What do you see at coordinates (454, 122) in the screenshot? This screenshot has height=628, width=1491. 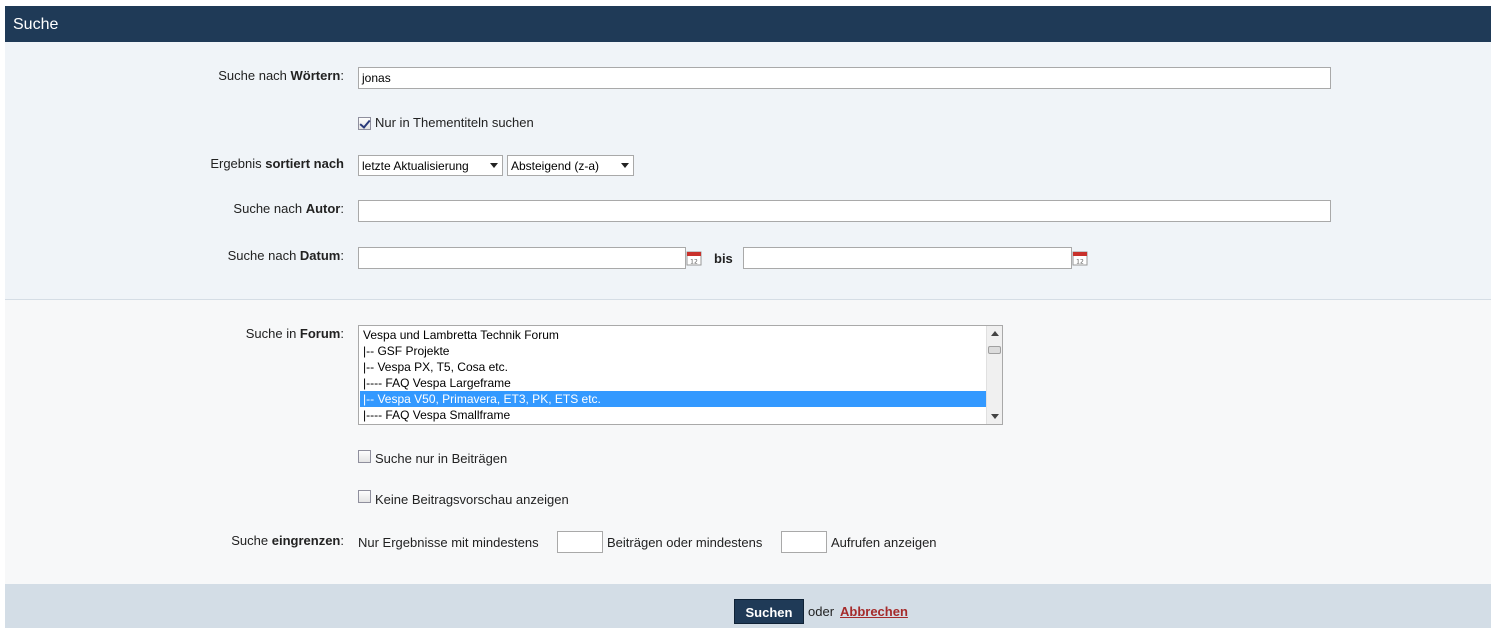 I see `titles-only-label: Nur in Thementiteln suchen` at bounding box center [454, 122].